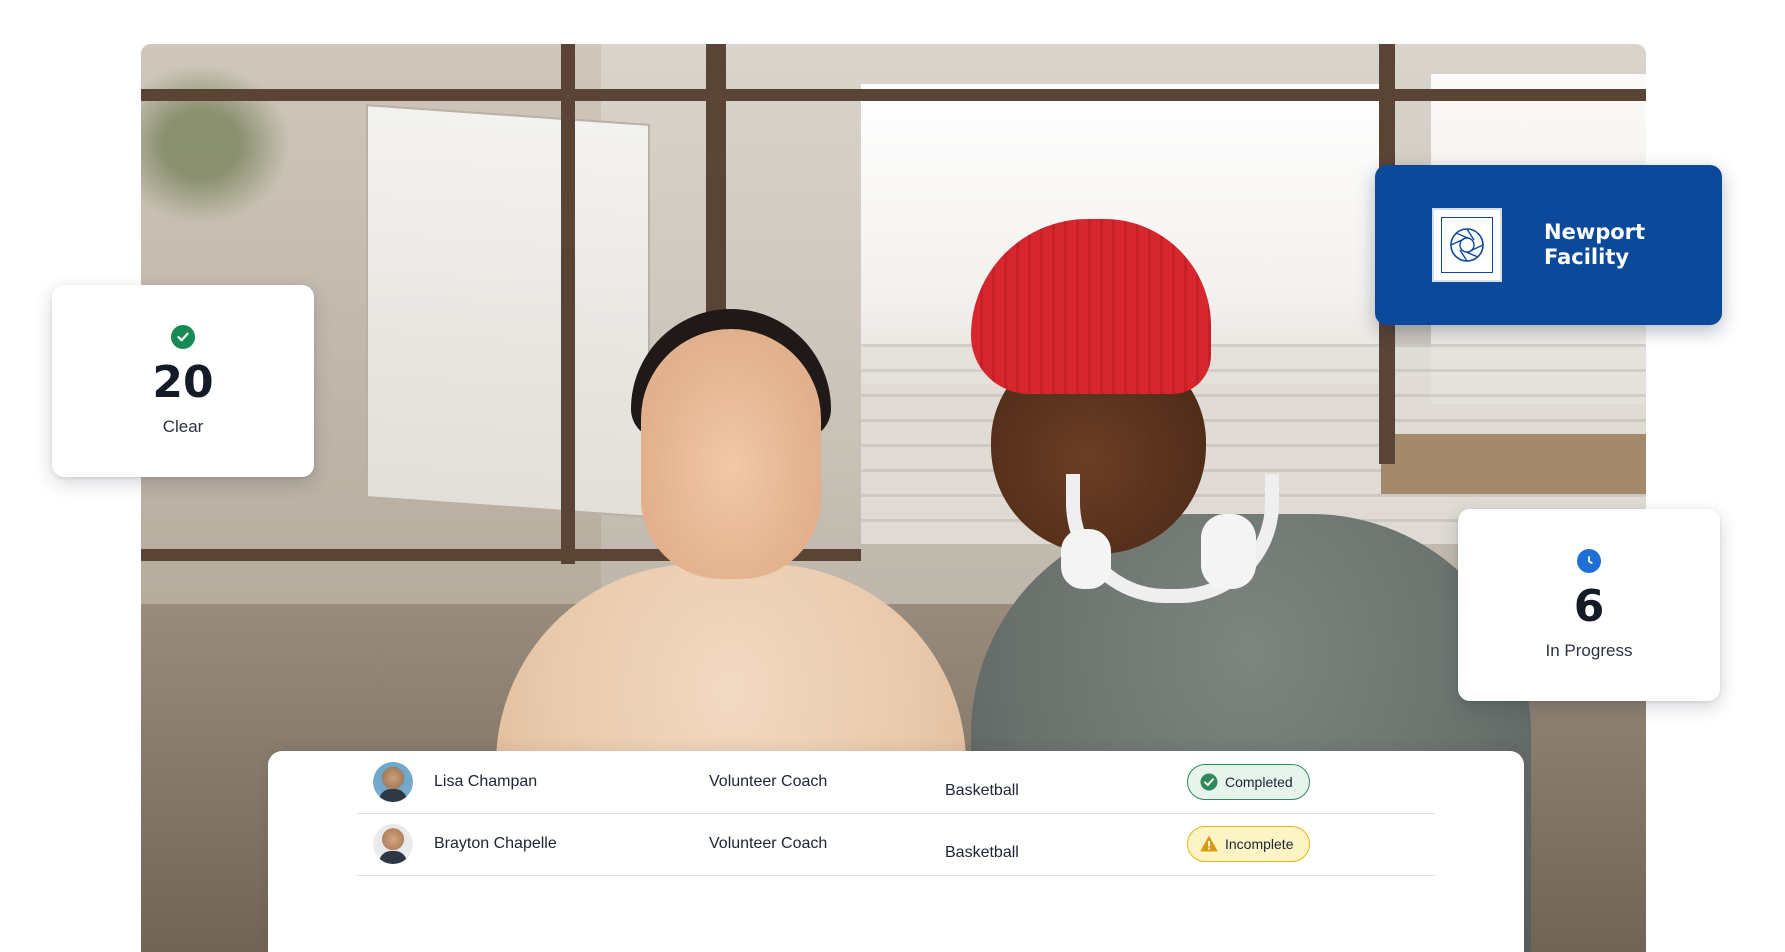 The image size is (1785, 952). Describe the element at coordinates (1259, 782) in the screenshot. I see `status-label: Completed` at that location.